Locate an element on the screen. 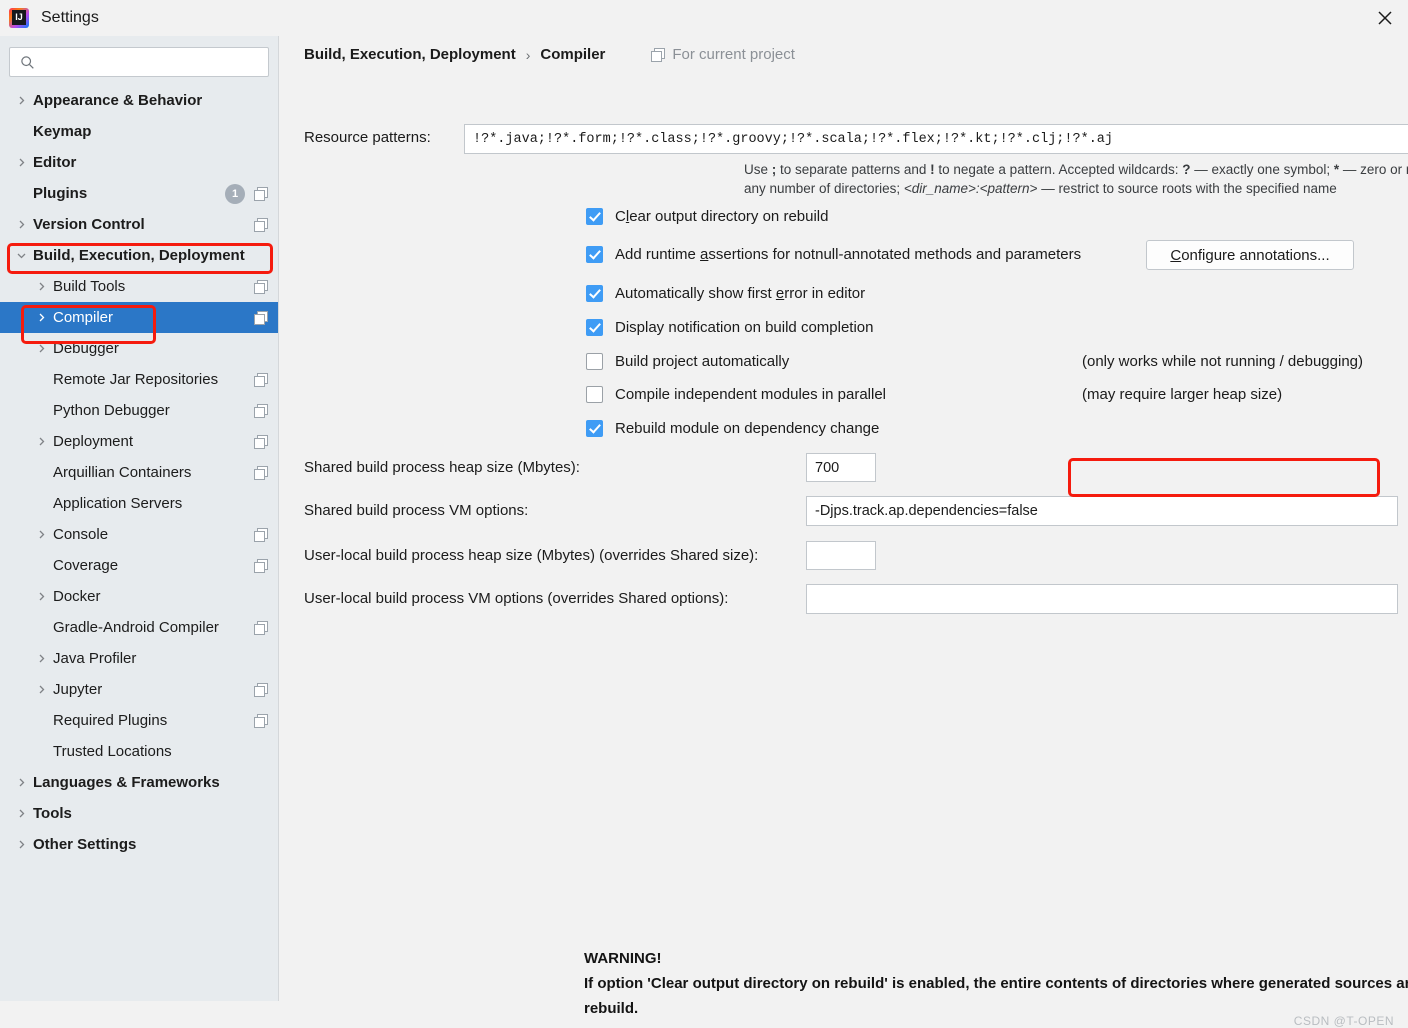 Image resolution: width=1408 pixels, height=1028 pixels. userlocal-heap-size-input is located at coordinates (841, 555).